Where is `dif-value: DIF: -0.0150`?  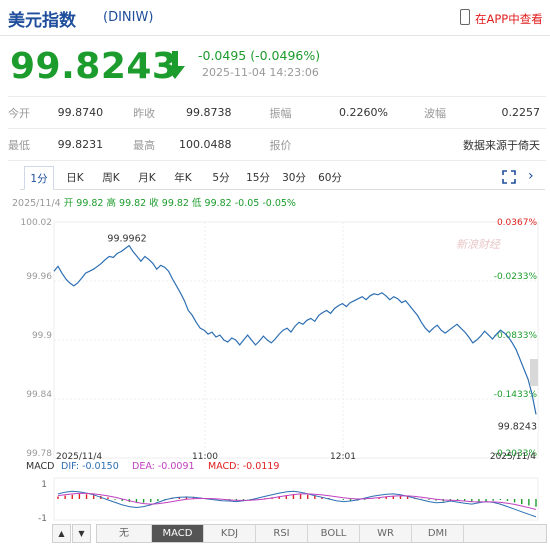
dif-value: DIF: -0.0150 is located at coordinates (90, 466).